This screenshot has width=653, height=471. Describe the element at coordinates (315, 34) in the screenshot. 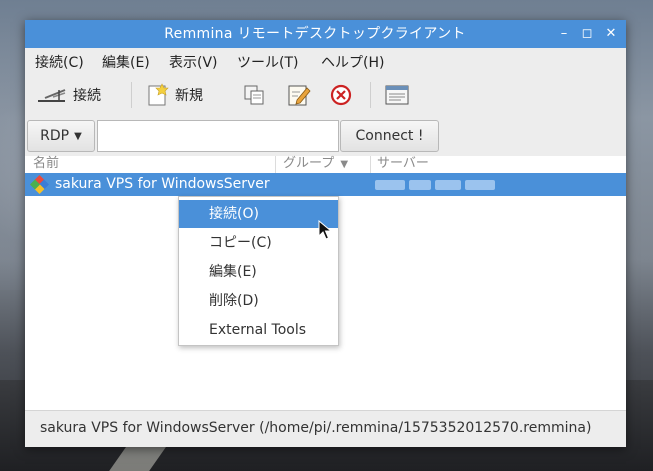

I see `window-title: Remmina リモートデスクトップクライアント` at that location.